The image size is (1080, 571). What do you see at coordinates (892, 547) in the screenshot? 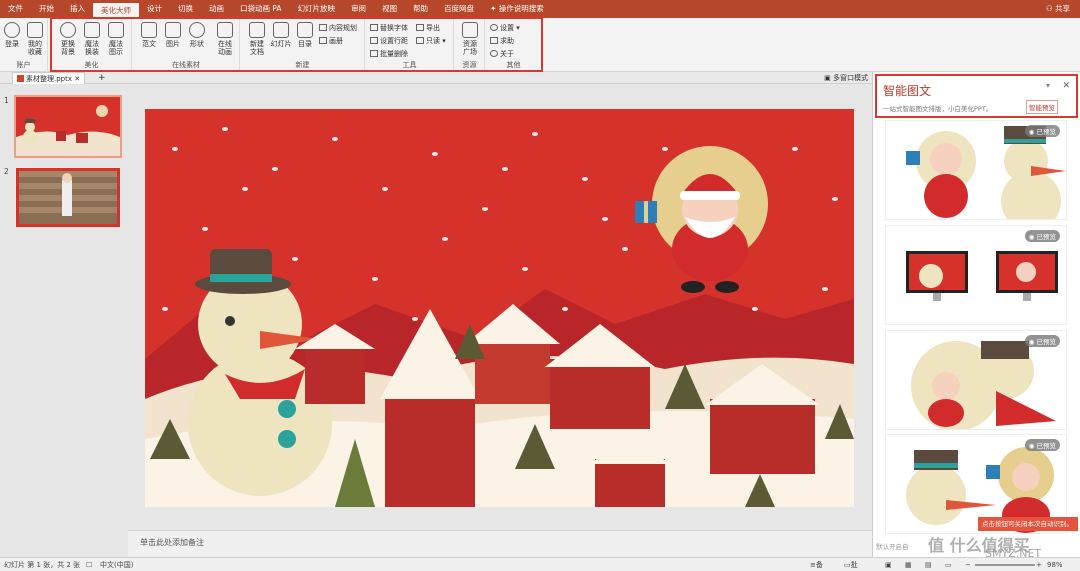
I see `panel-footer-text: 默认开启自` at bounding box center [892, 547].